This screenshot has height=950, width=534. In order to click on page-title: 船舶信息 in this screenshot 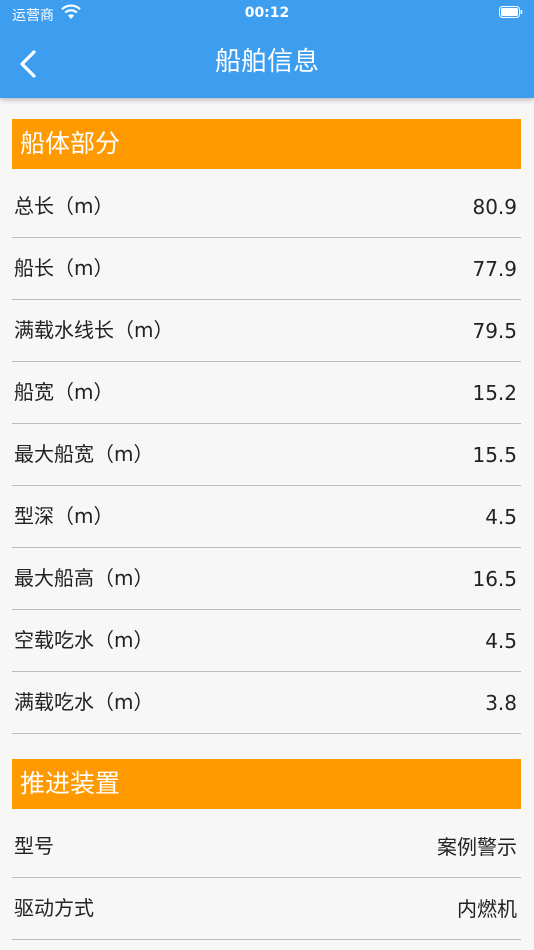, I will do `click(266, 62)`.